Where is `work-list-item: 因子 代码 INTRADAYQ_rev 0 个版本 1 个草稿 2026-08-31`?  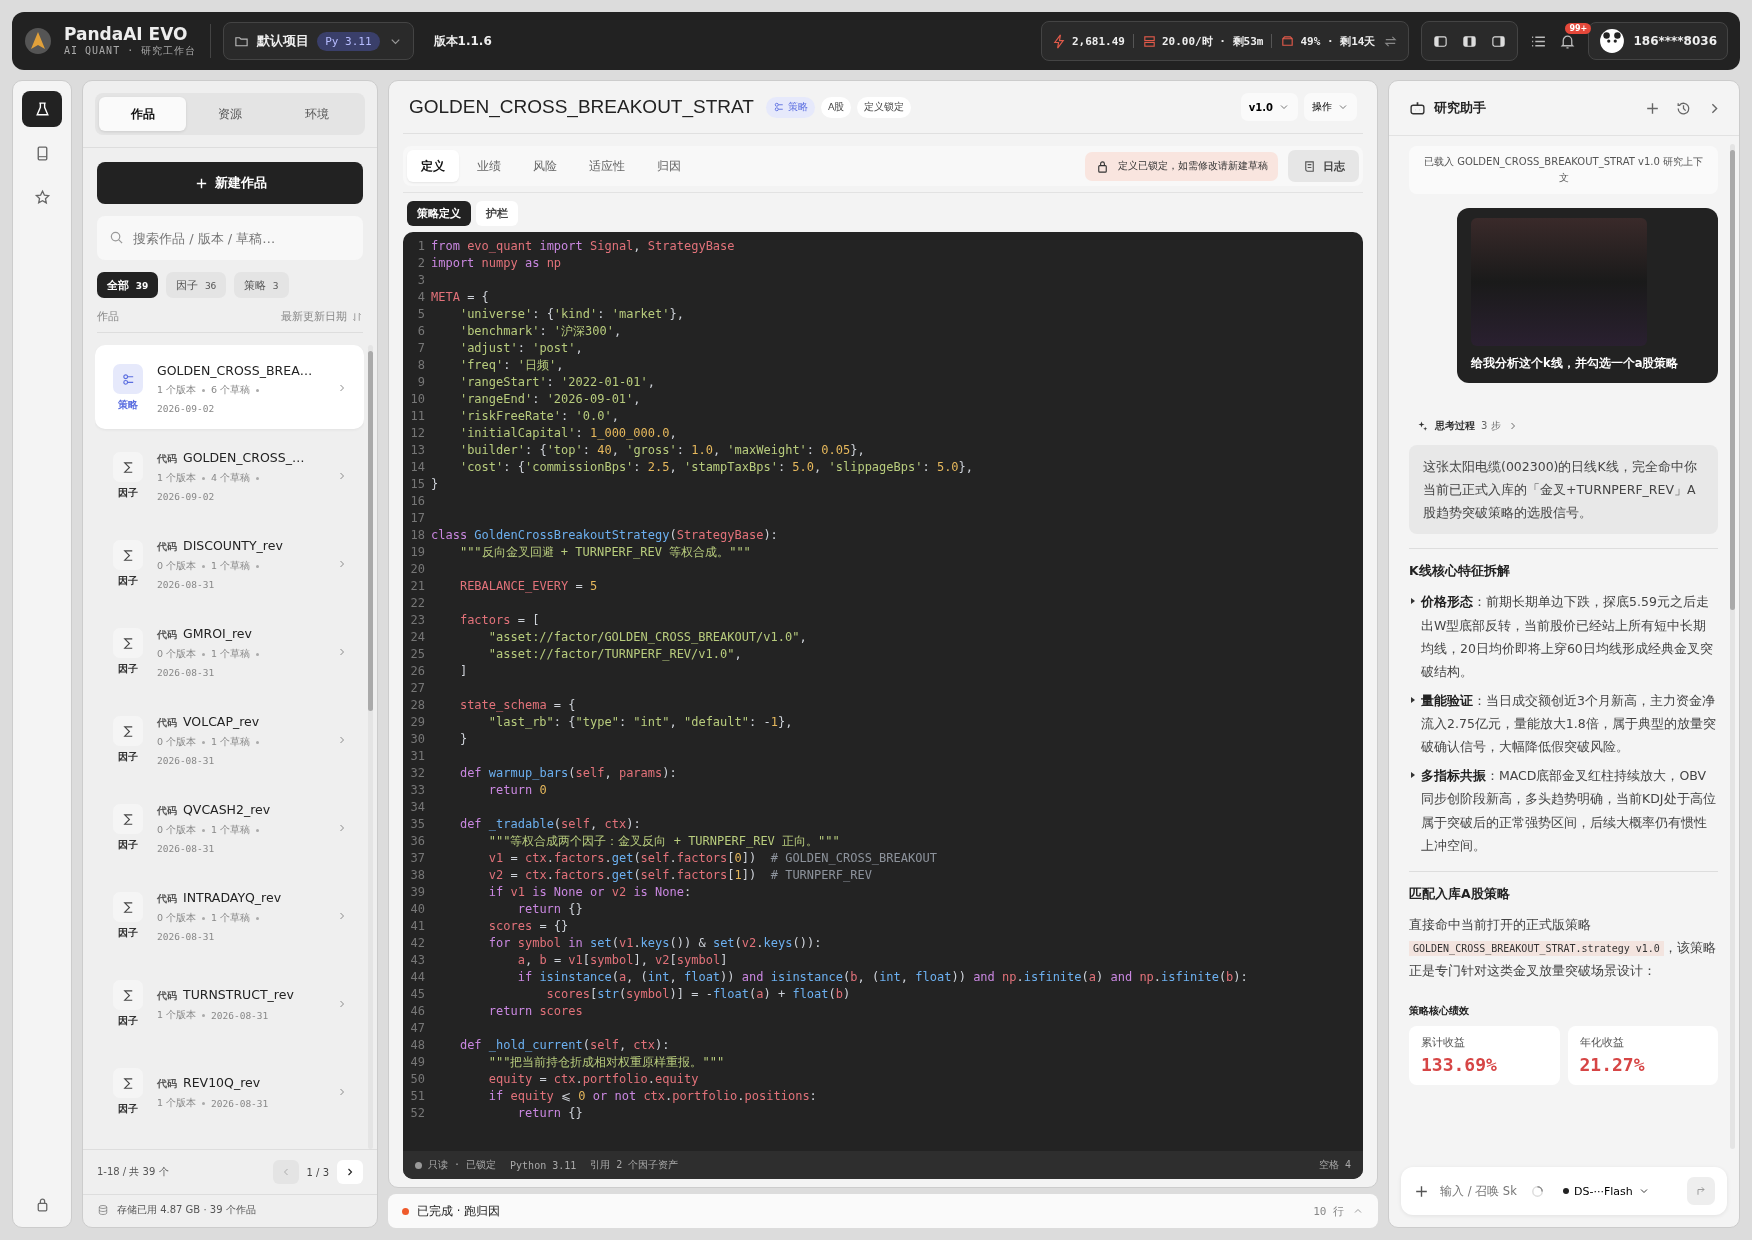 work-list-item: 因子 代码 INTRADAYQ_rev 0 个版本 1 个草稿 2026-08-31 is located at coordinates (229, 915).